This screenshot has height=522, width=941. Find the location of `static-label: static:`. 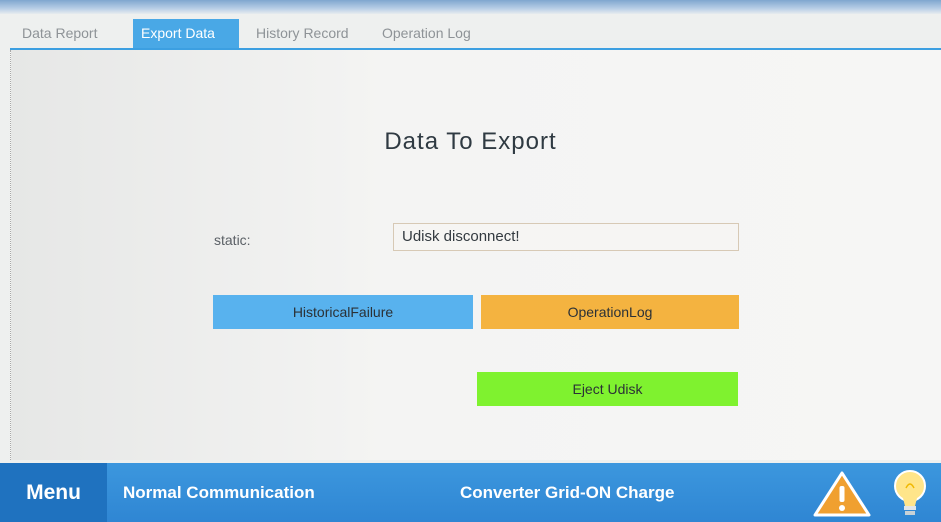

static-label: static: is located at coordinates (232, 240).